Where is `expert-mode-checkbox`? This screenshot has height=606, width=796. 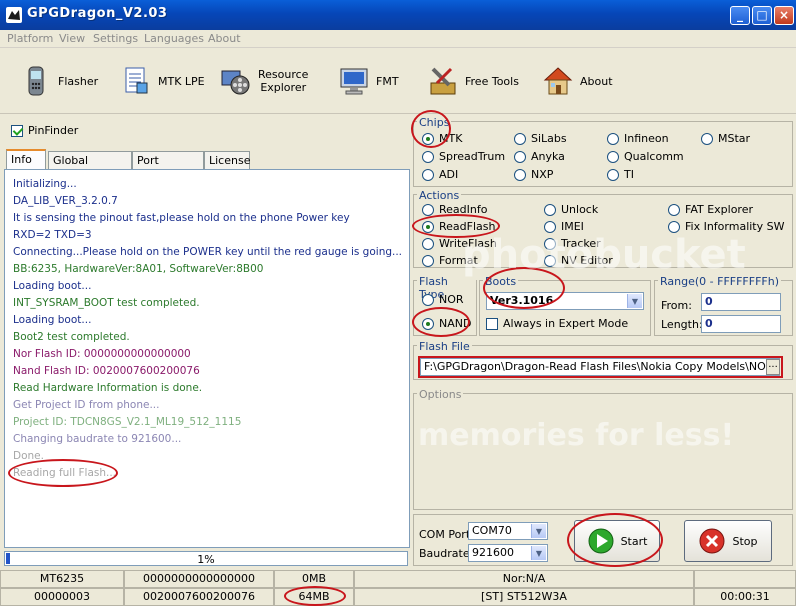
expert-mode-checkbox is located at coordinates (492, 323).